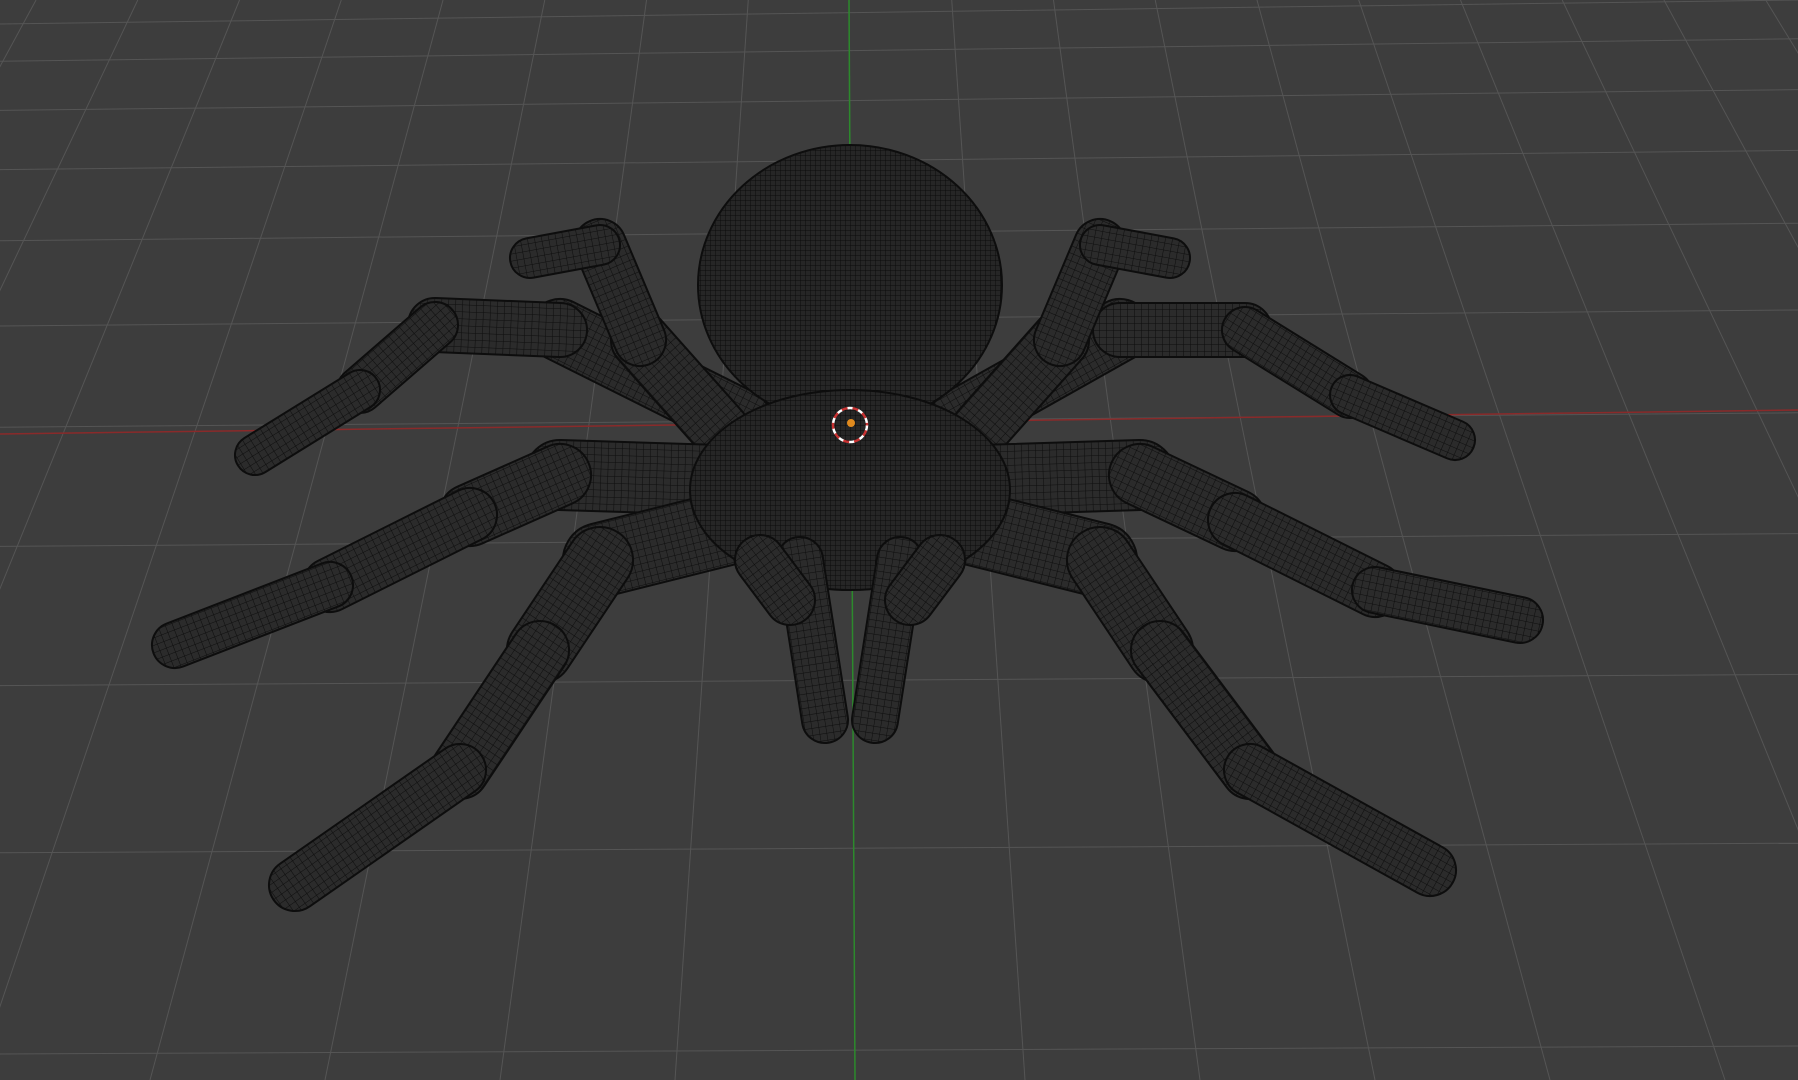  What do you see at coordinates (851, 423) in the screenshot?
I see `object-origin-icon` at bounding box center [851, 423].